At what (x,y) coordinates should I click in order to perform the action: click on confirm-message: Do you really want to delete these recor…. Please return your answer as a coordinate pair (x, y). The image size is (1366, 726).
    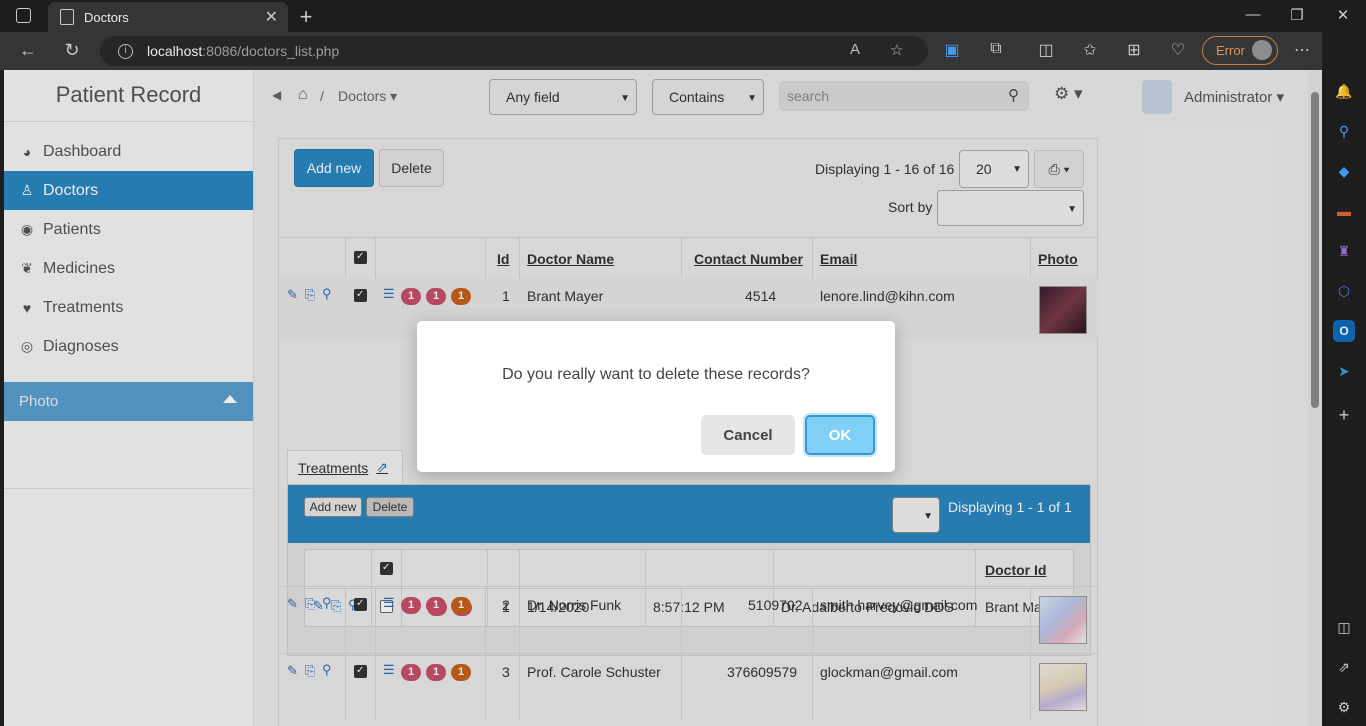
    Looking at the image, I should click on (656, 374).